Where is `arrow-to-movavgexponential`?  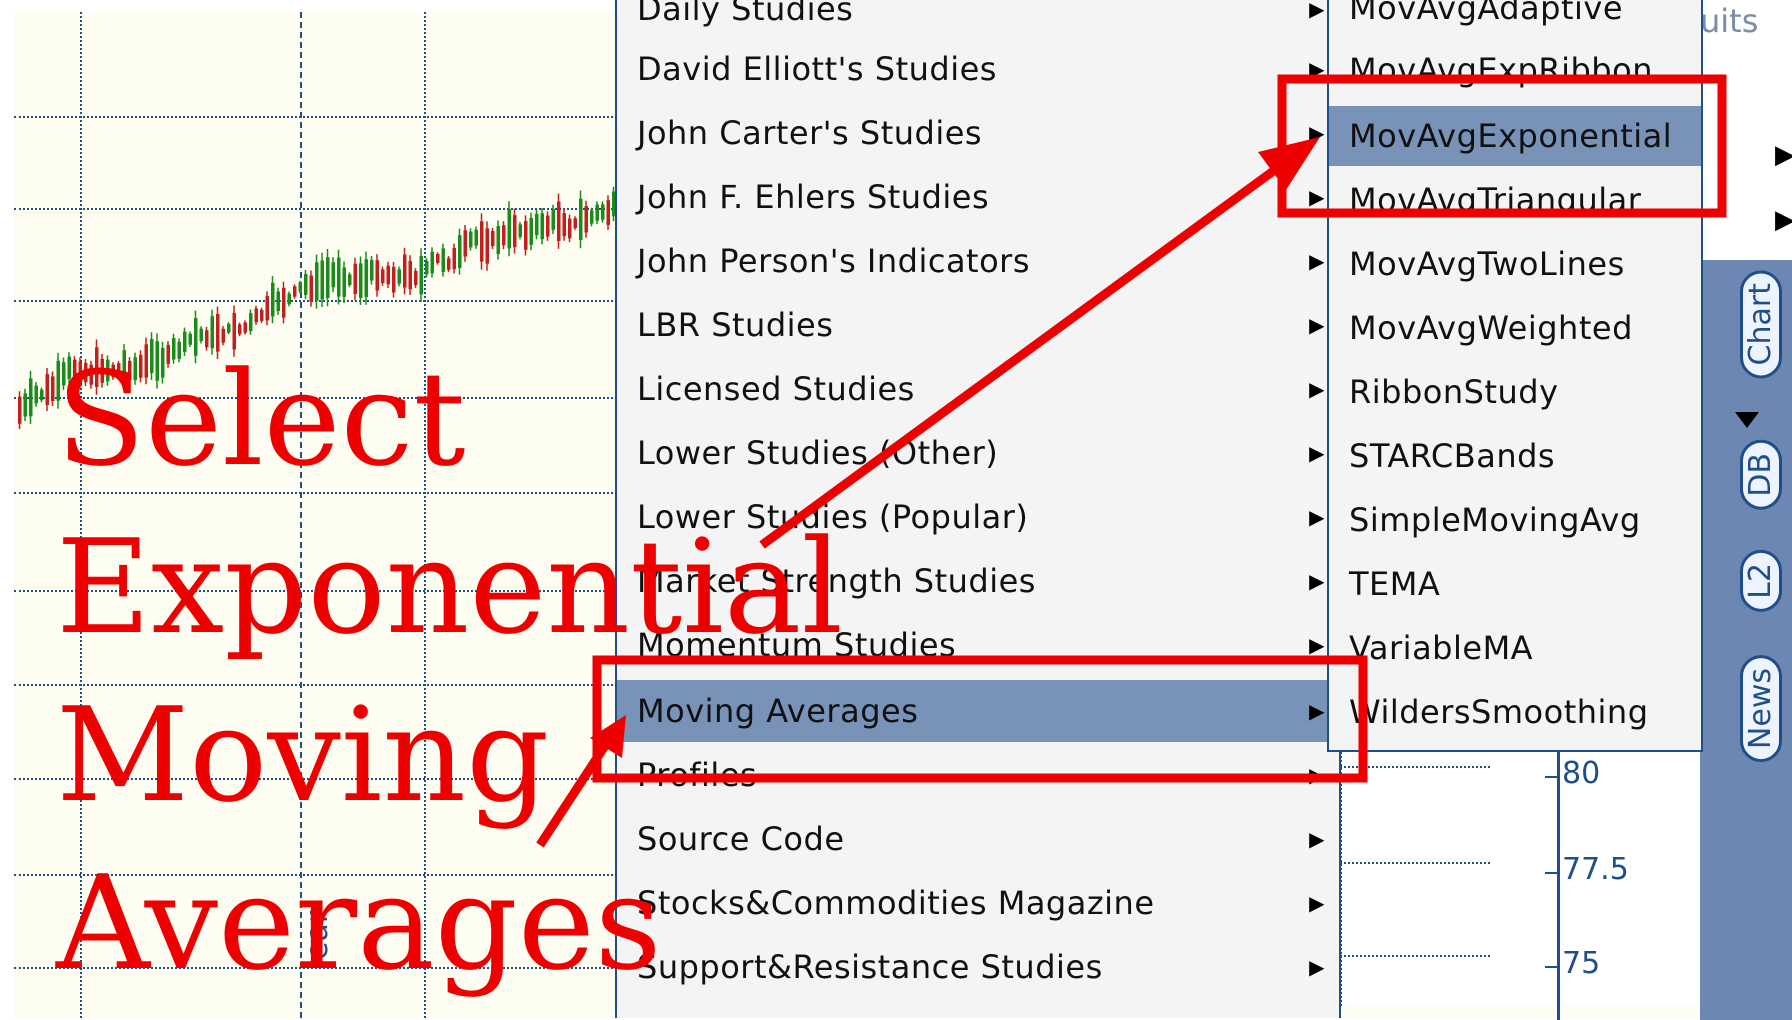
arrow-to-movavgexponential is located at coordinates (1032, 347).